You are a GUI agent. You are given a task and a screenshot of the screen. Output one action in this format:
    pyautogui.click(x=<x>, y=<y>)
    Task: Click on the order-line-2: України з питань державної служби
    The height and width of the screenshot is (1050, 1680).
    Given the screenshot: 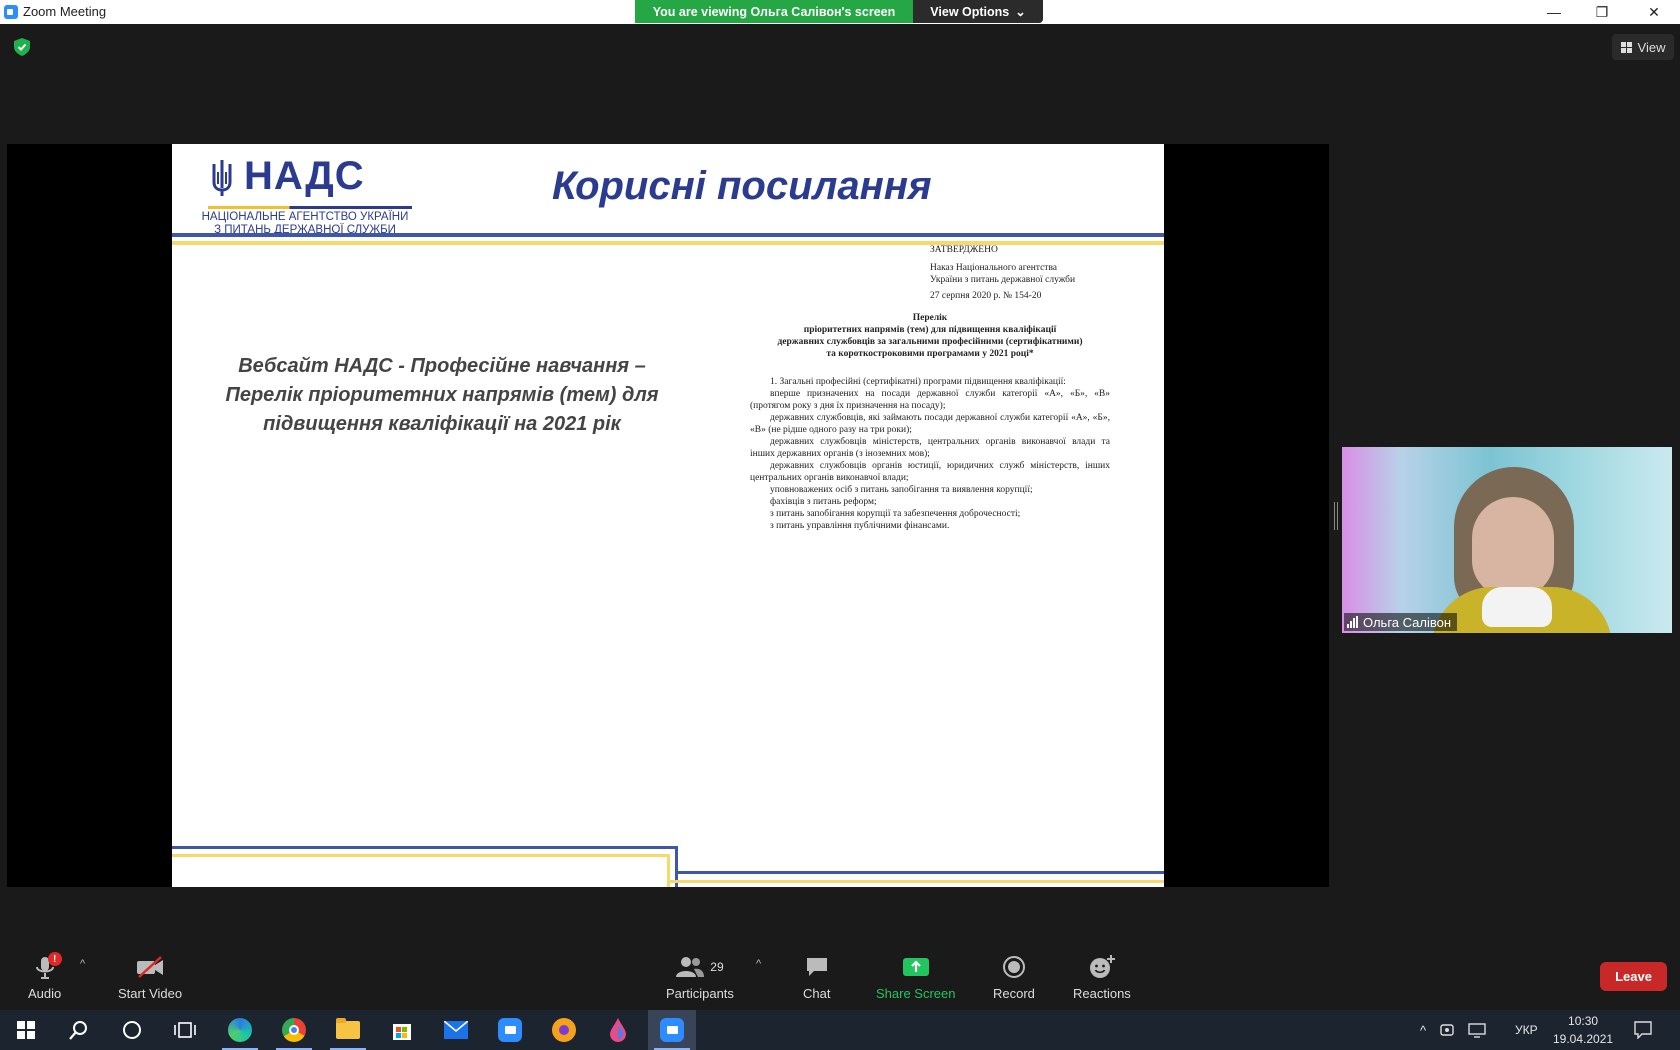 What is the action you would take?
    pyautogui.click(x=1003, y=280)
    